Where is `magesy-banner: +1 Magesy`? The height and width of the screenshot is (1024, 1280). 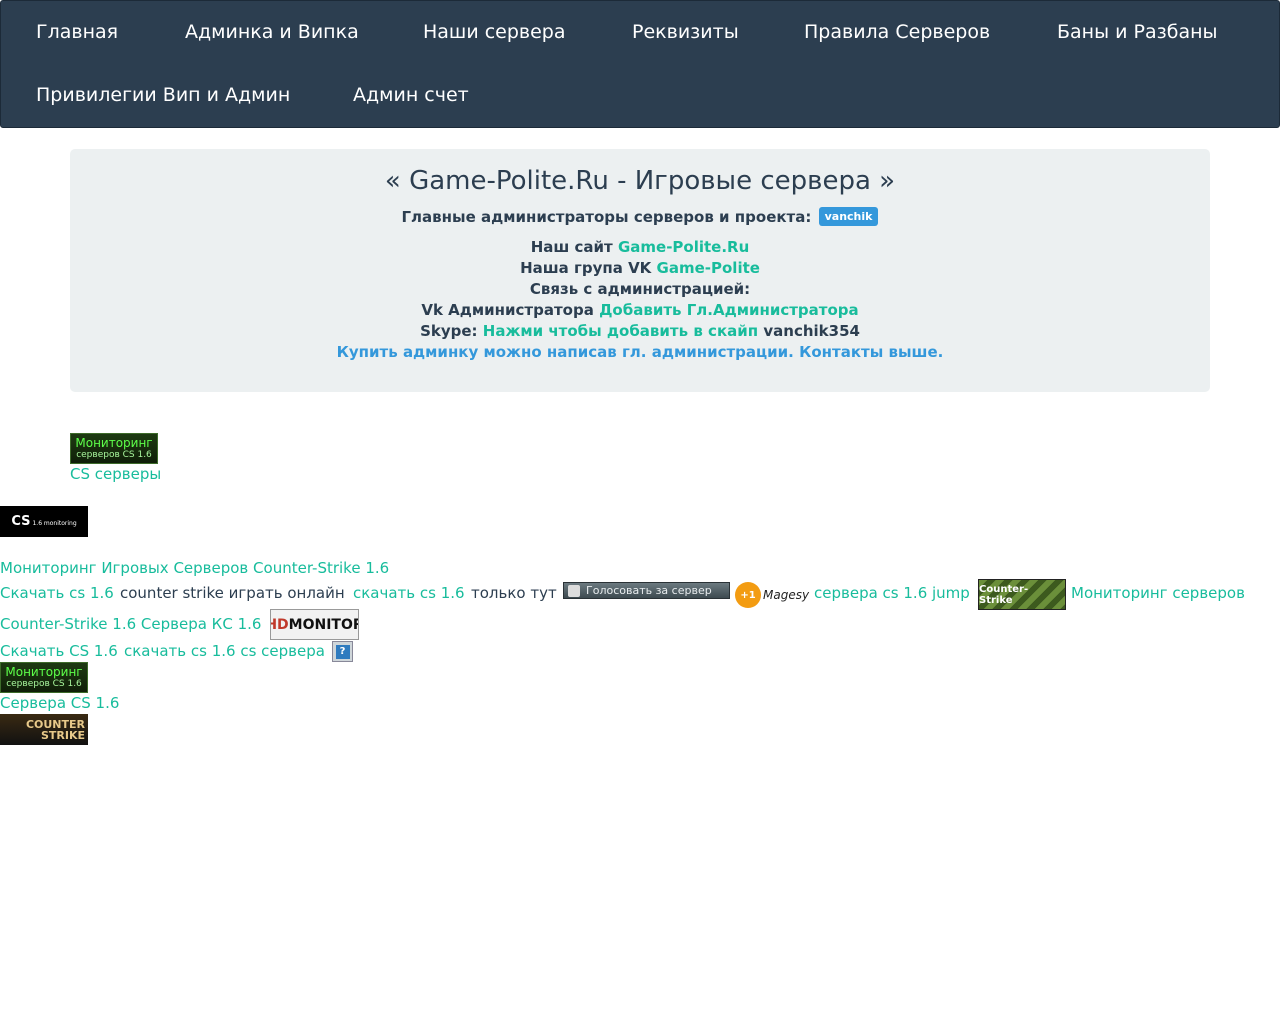 magesy-banner: +1 Magesy is located at coordinates (773, 595).